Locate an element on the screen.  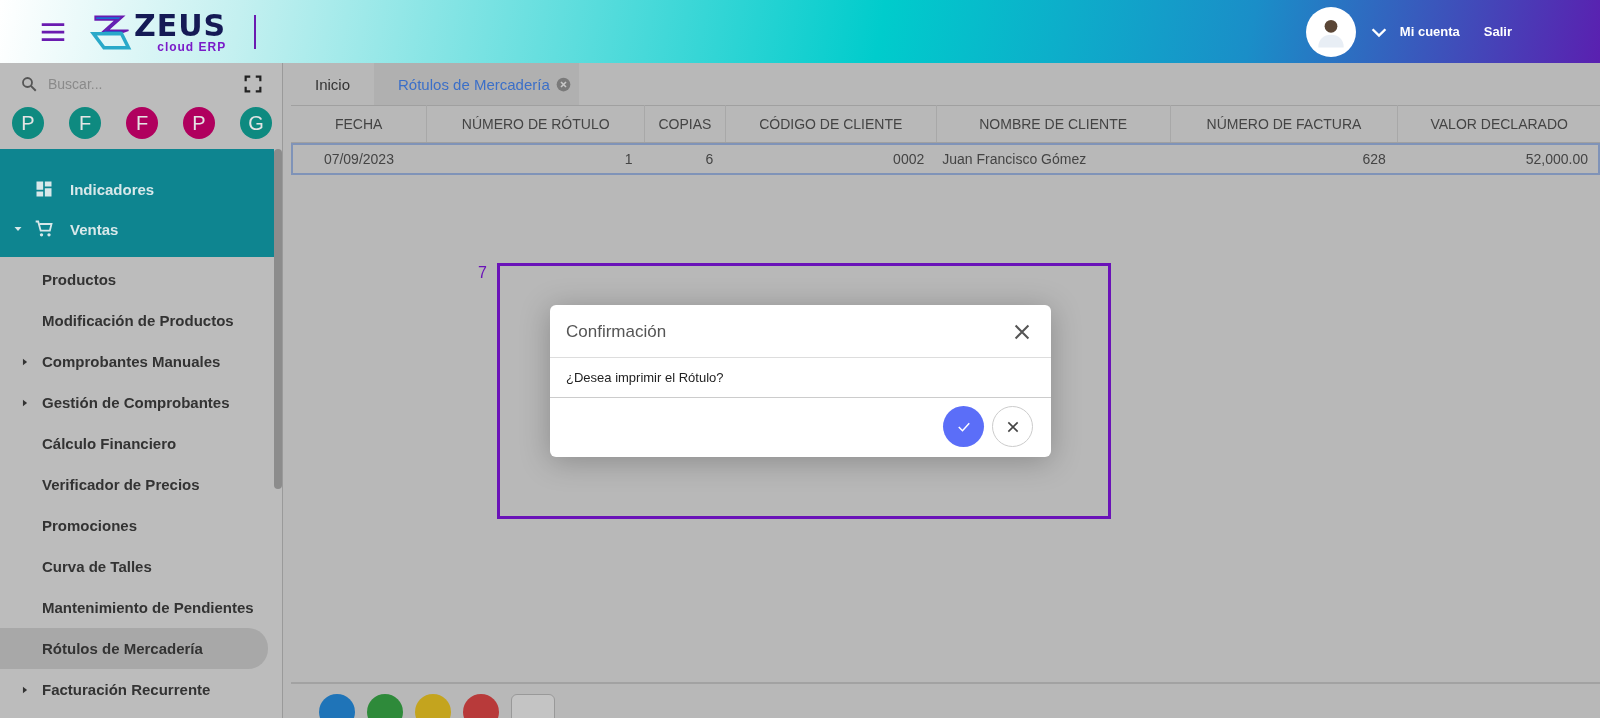
menu-item-label: Ventas is located at coordinates (94, 229).